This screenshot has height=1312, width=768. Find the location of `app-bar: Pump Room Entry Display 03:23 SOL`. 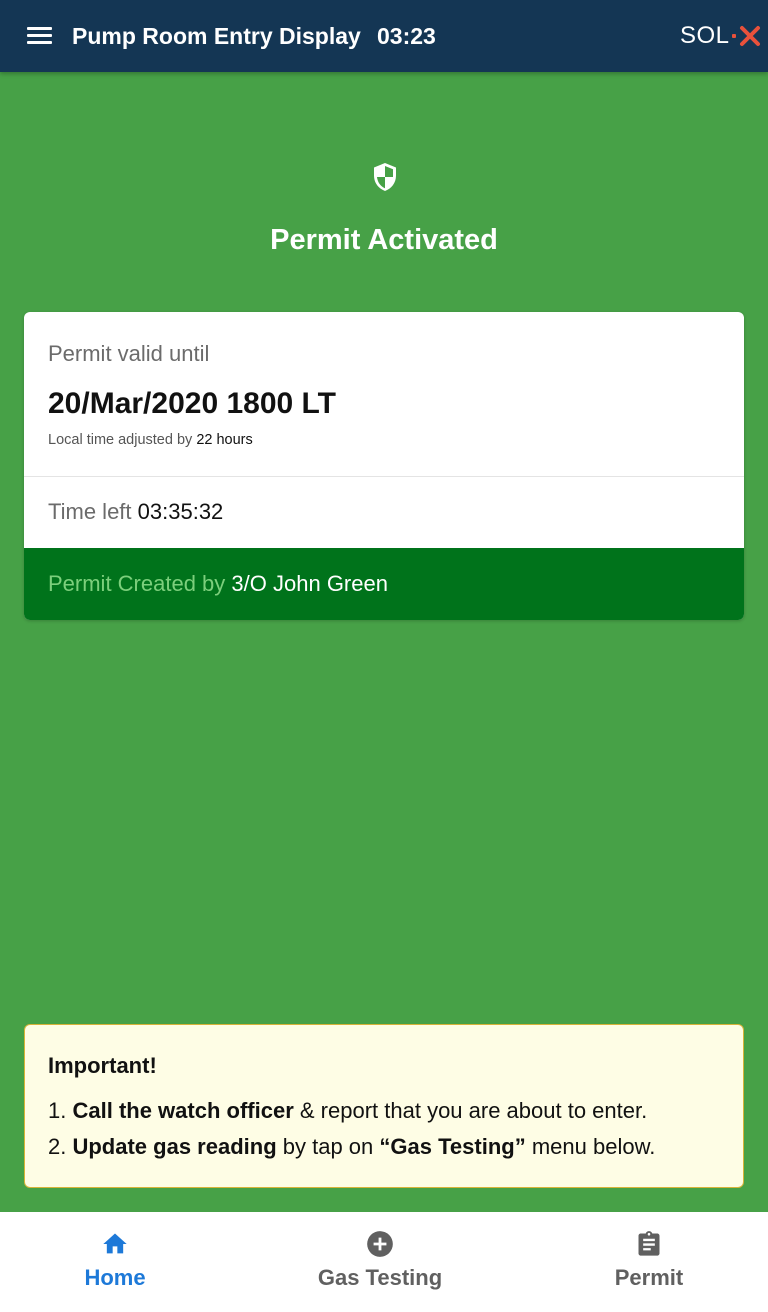

app-bar: Pump Room Entry Display 03:23 SOL is located at coordinates (384, 36).